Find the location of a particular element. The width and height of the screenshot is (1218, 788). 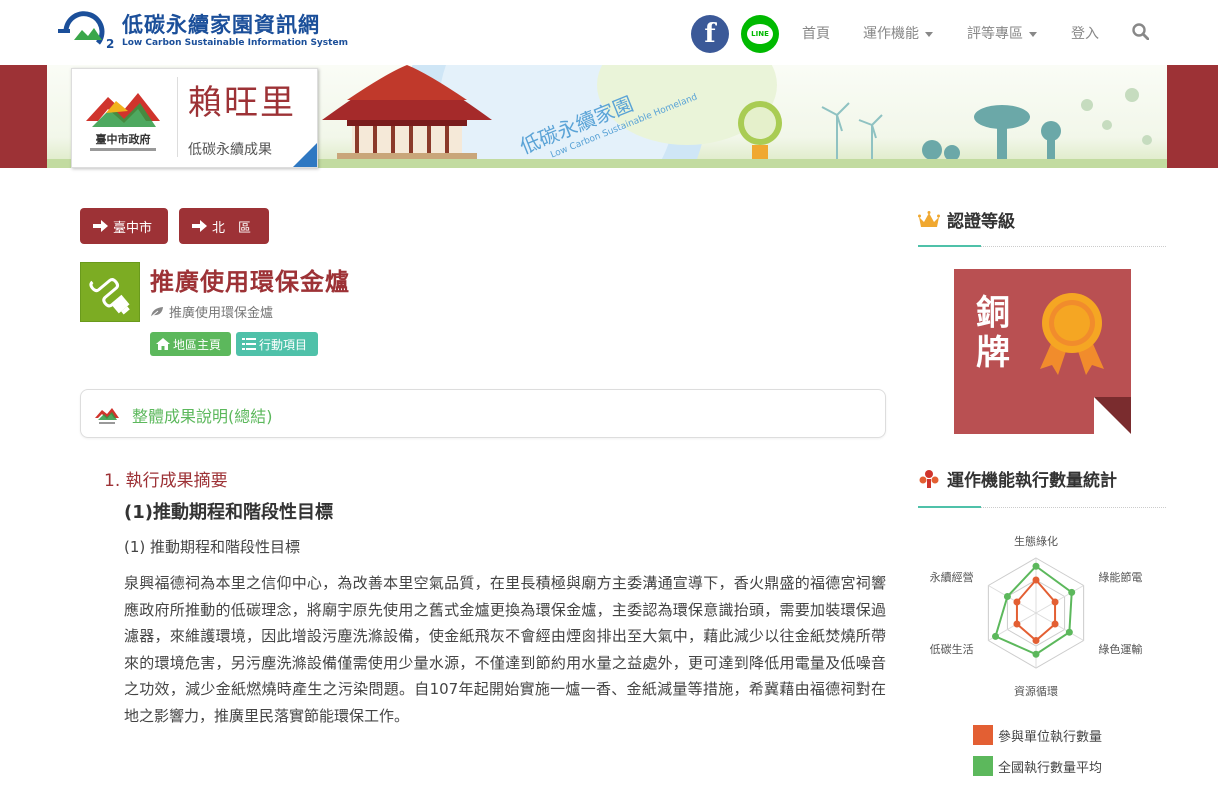

svg-text: 2 is located at coordinates (110, 44).